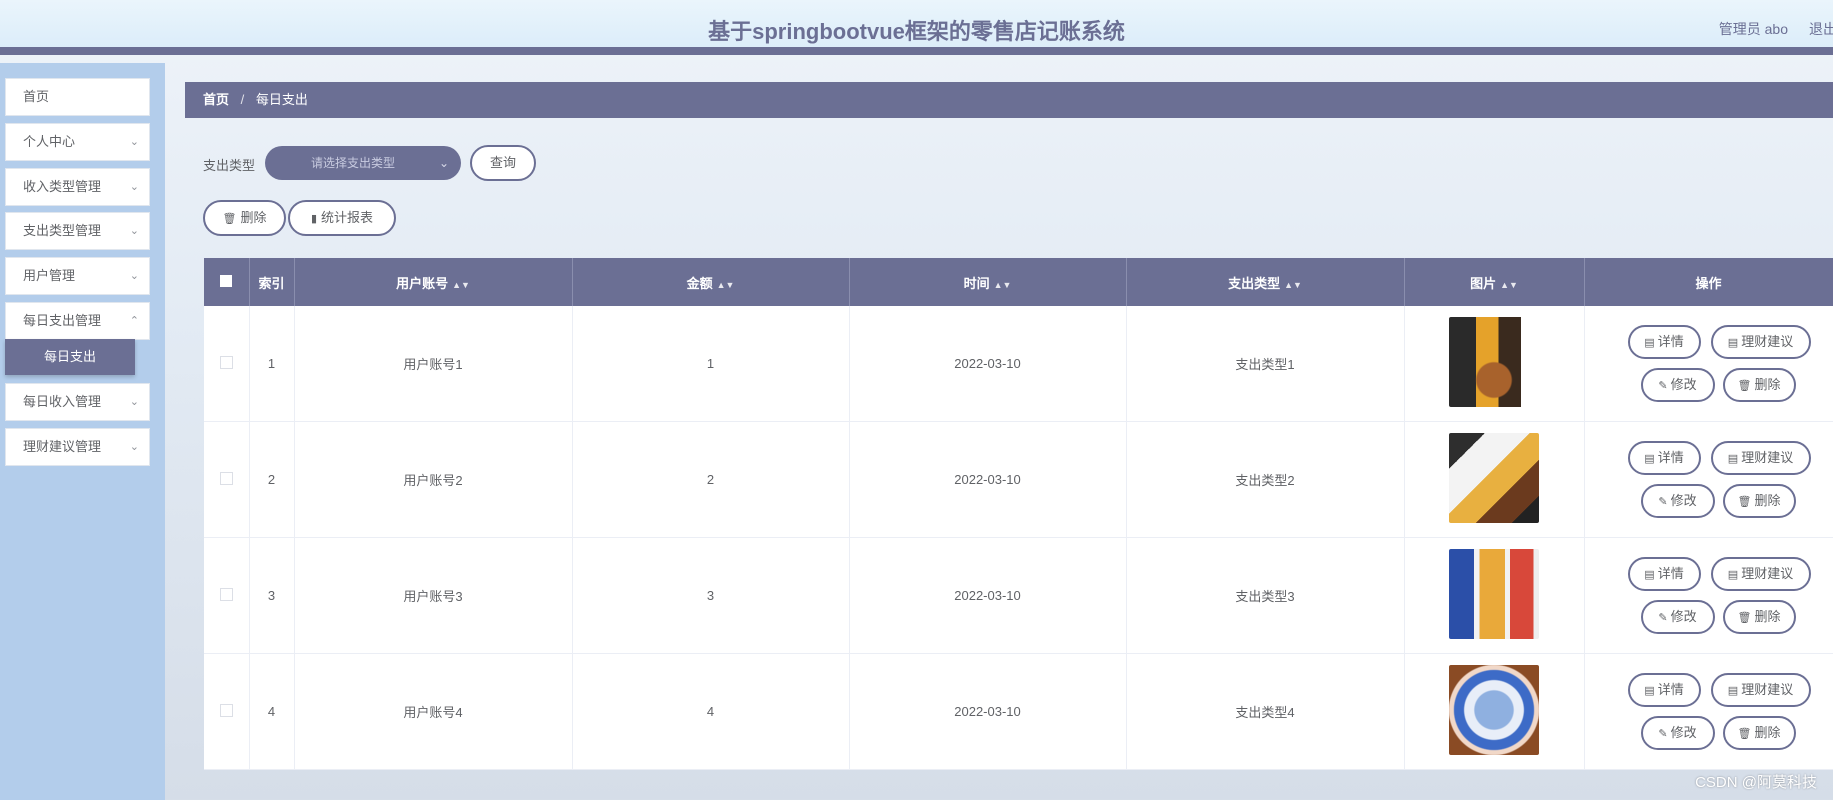 This screenshot has height=800, width=1833. Describe the element at coordinates (433, 479) in the screenshot. I see `cell-account: 用户账号2` at that location.